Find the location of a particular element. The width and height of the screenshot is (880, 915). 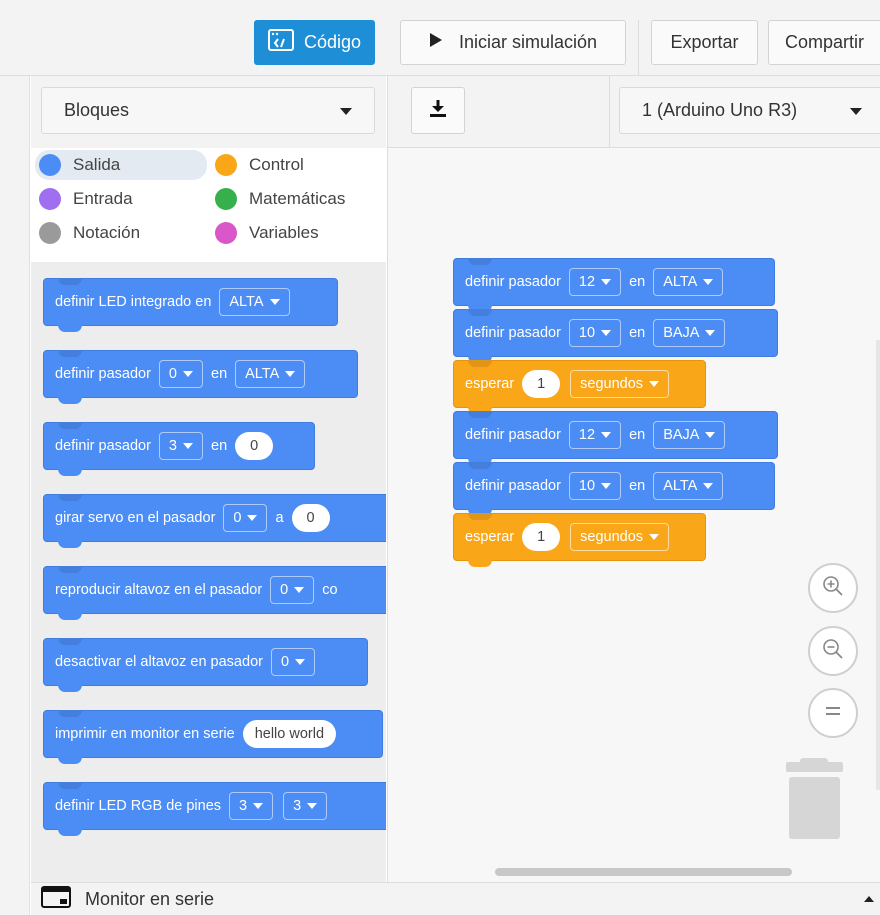

text-input: hello world is located at coordinates (289, 734).